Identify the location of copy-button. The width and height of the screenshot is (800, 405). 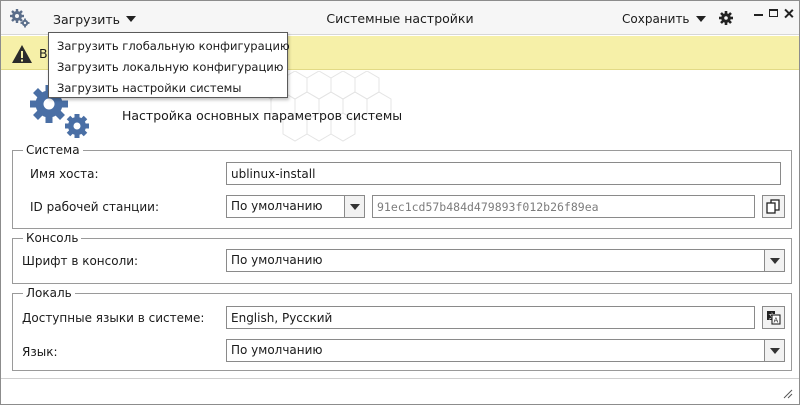
(773, 206).